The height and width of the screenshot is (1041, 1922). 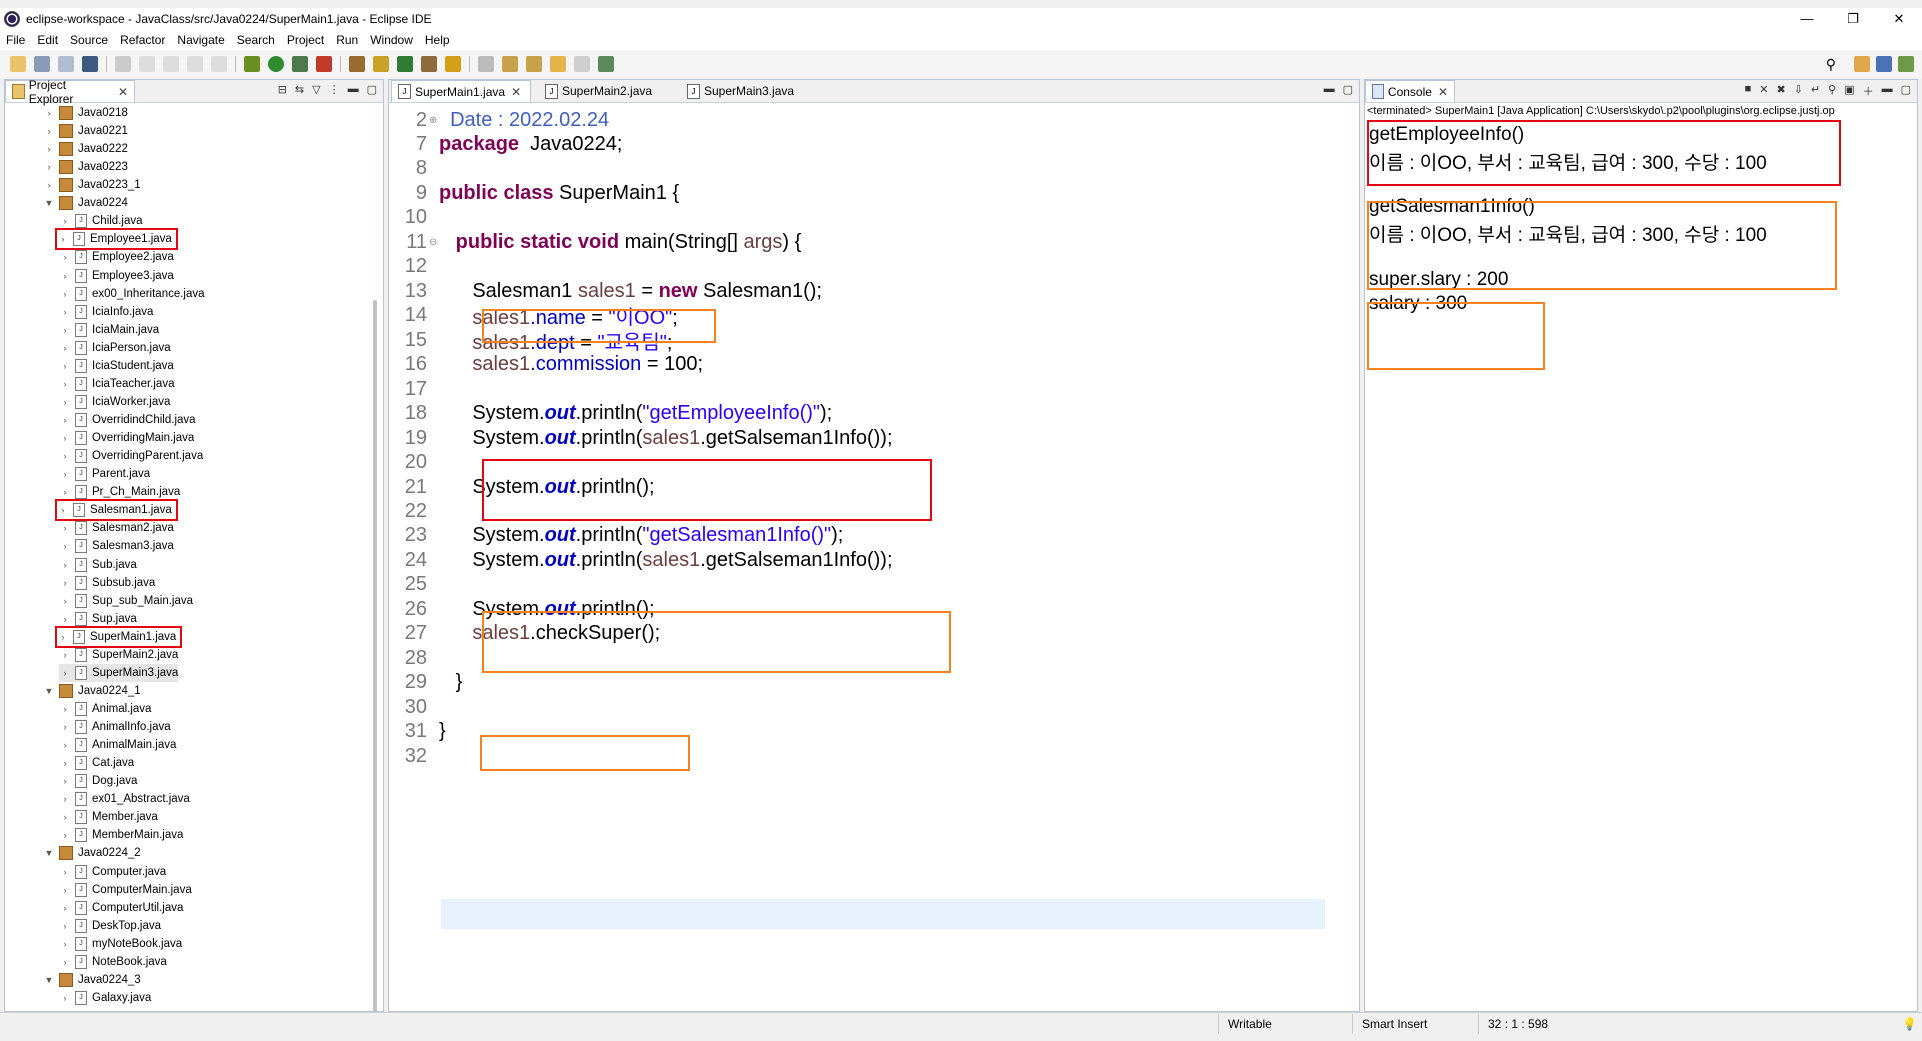 I want to click on scrollbar-thumb, so click(x=375, y=661).